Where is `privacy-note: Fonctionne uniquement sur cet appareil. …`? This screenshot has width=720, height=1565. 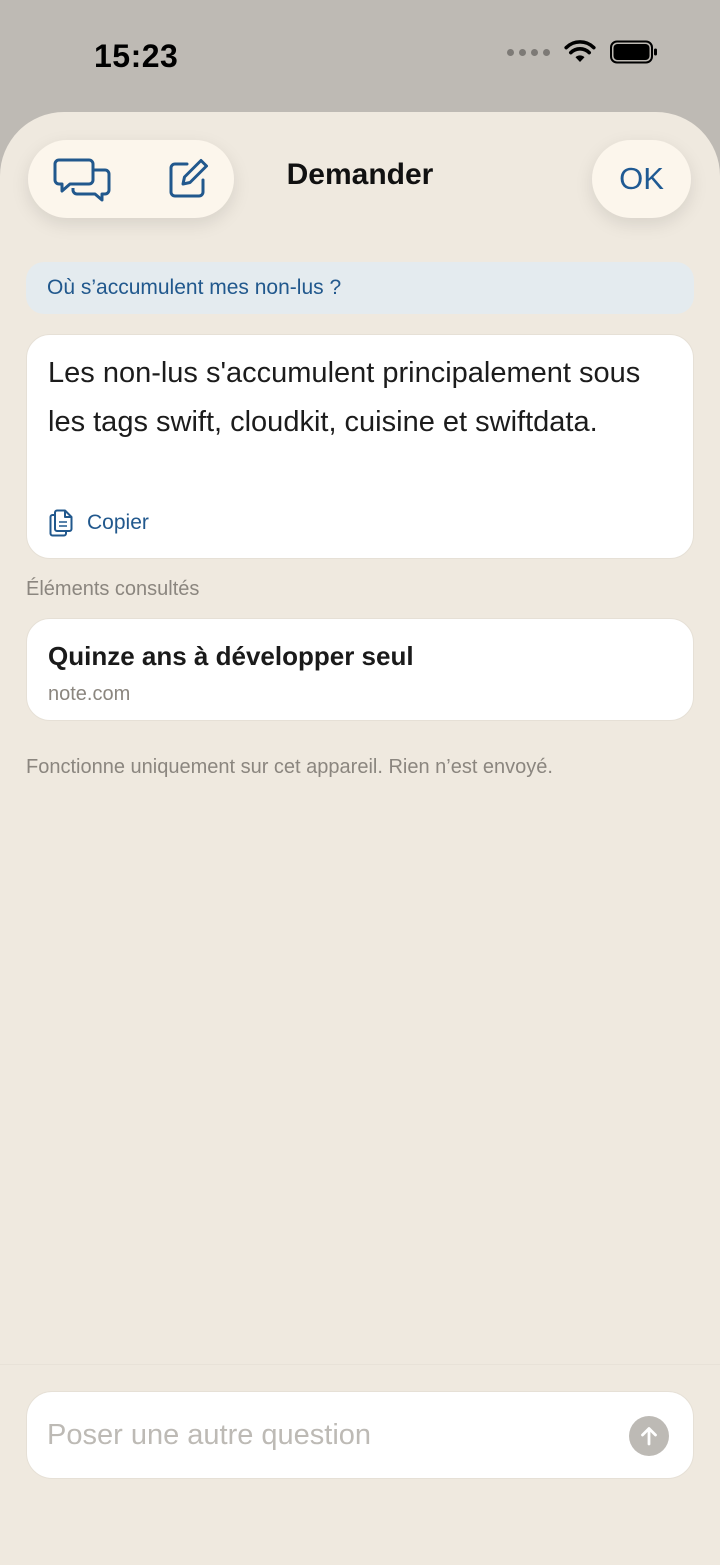 privacy-note: Fonctionne uniquement sur cet appareil. … is located at coordinates (289, 767).